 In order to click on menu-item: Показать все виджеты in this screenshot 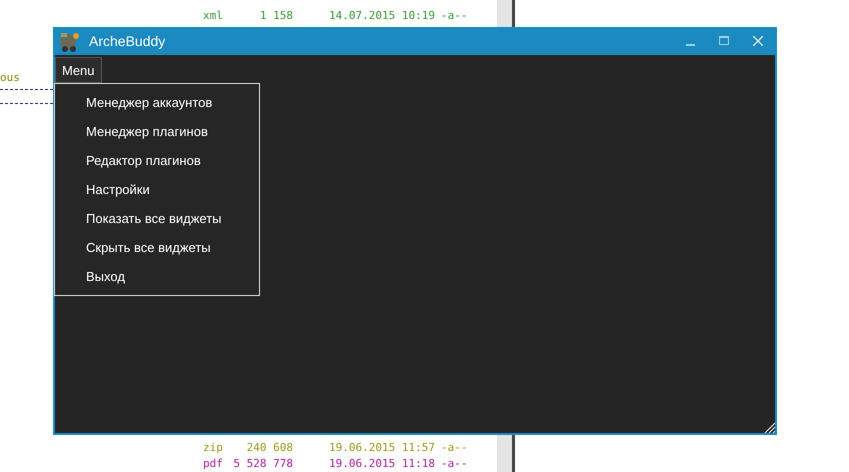, I will do `click(157, 218)`.